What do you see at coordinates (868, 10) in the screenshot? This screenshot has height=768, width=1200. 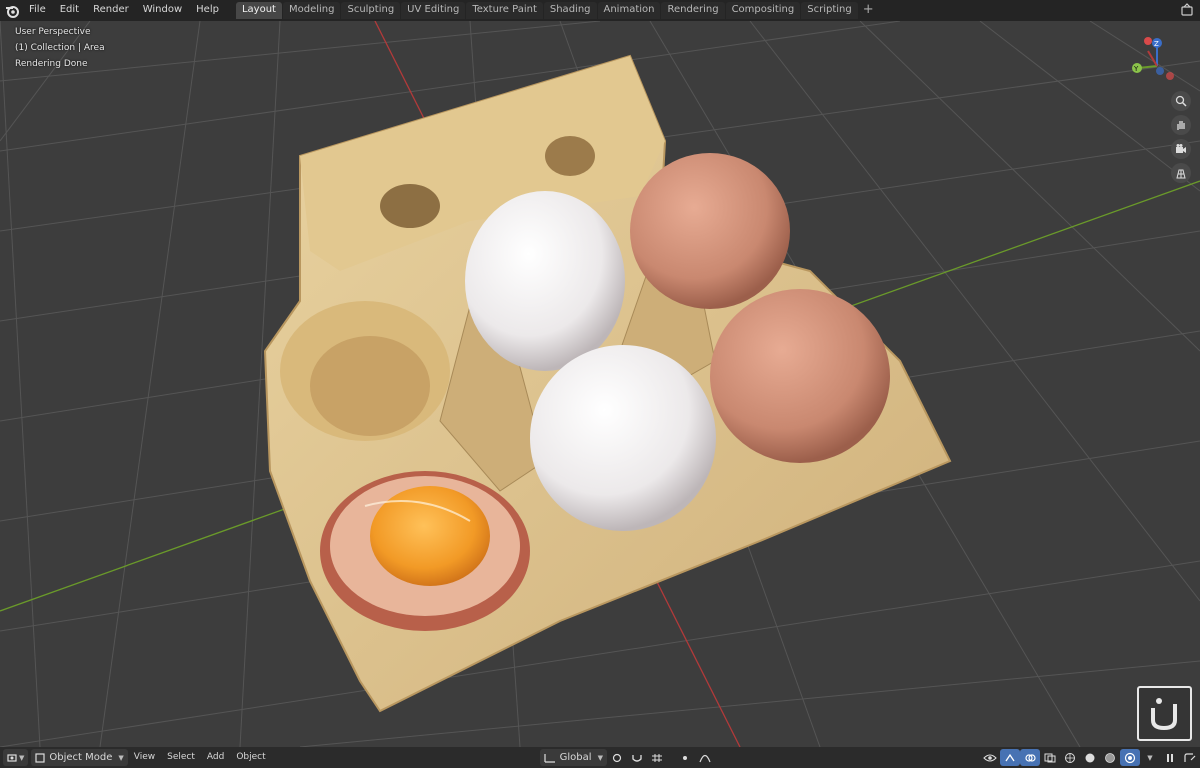 I see `add-workspace-button: +` at bounding box center [868, 10].